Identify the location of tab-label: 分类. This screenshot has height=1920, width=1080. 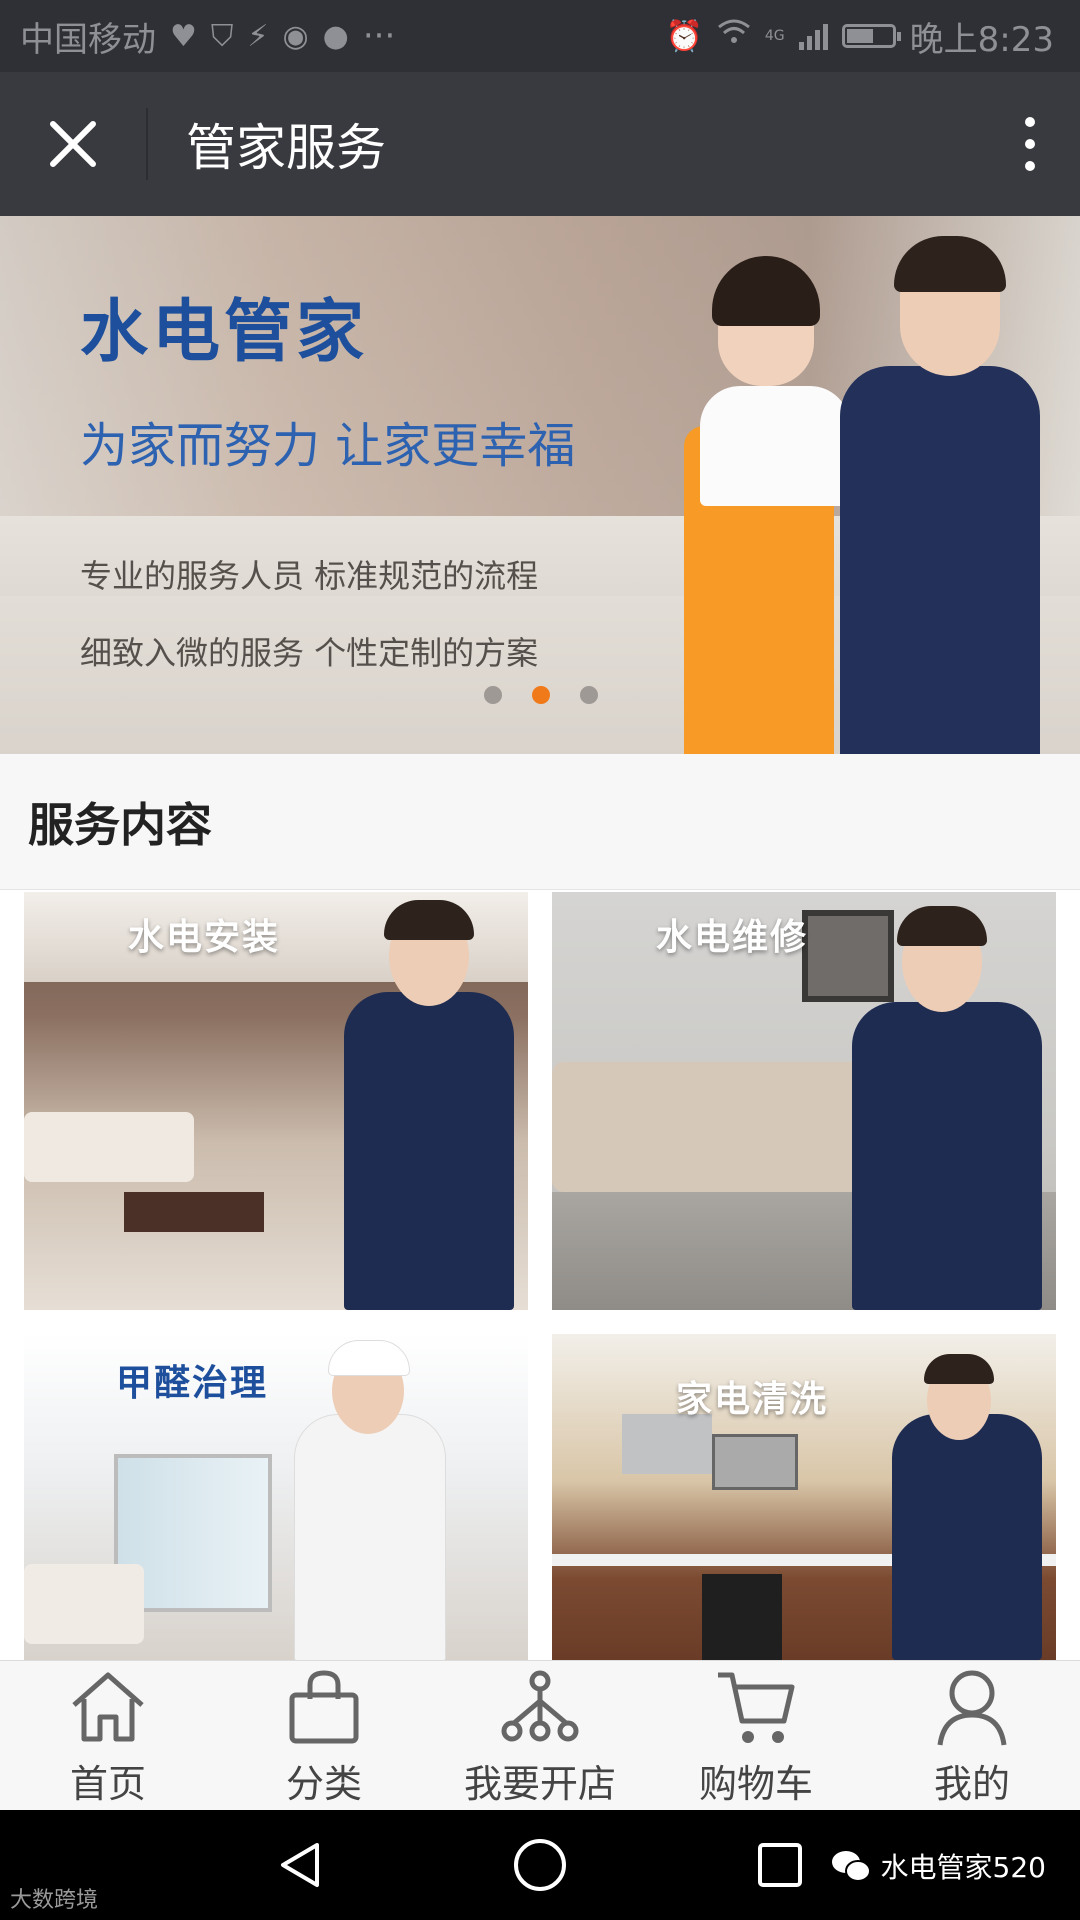
(323, 1783).